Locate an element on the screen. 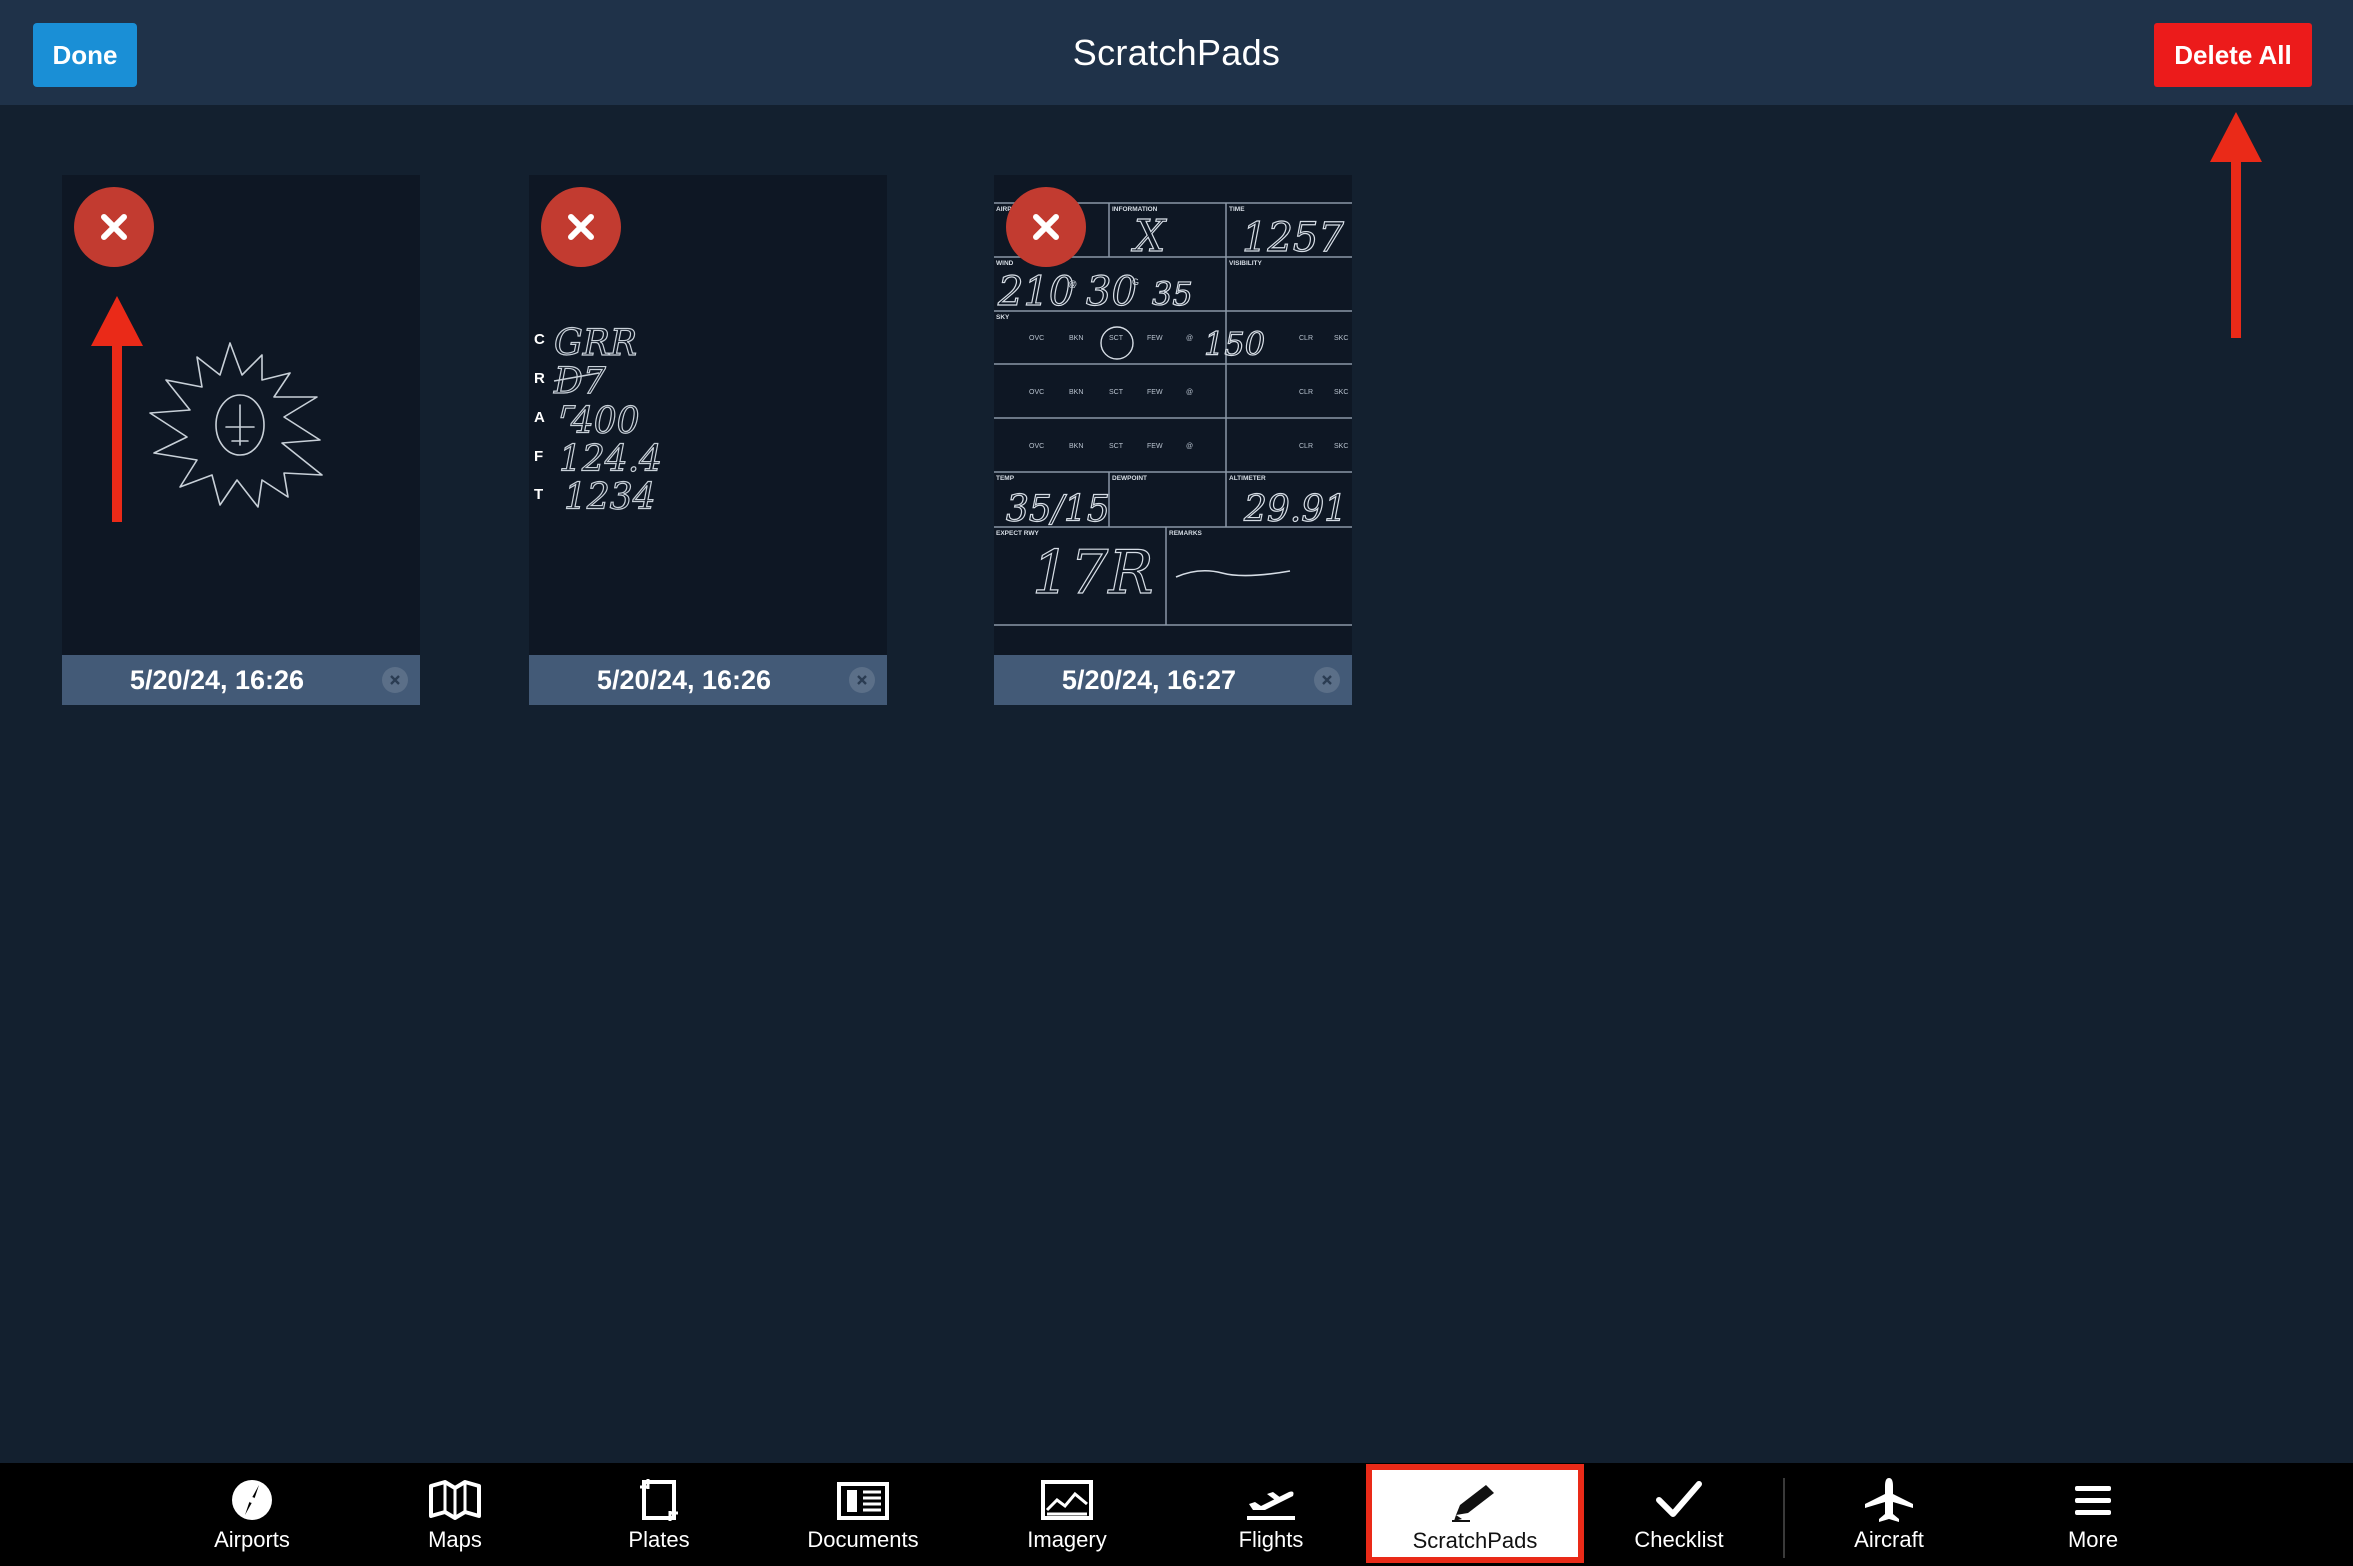 This screenshot has height=1566, width=2353. craft-entry: 1234 is located at coordinates (610, 497).